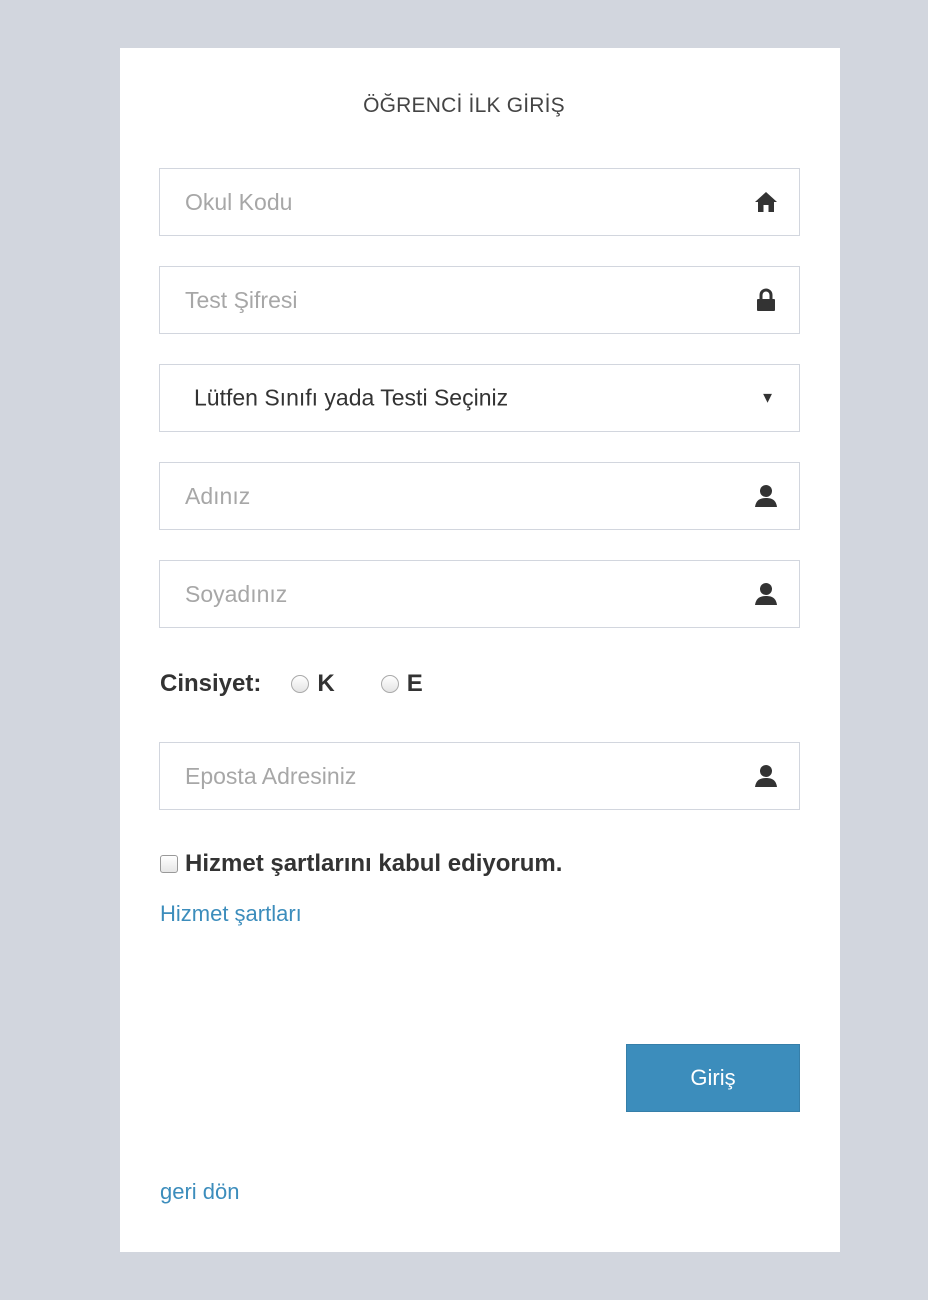 Image resolution: width=928 pixels, height=1300 pixels. Describe the element at coordinates (300, 684) in the screenshot. I see `radio-k` at that location.